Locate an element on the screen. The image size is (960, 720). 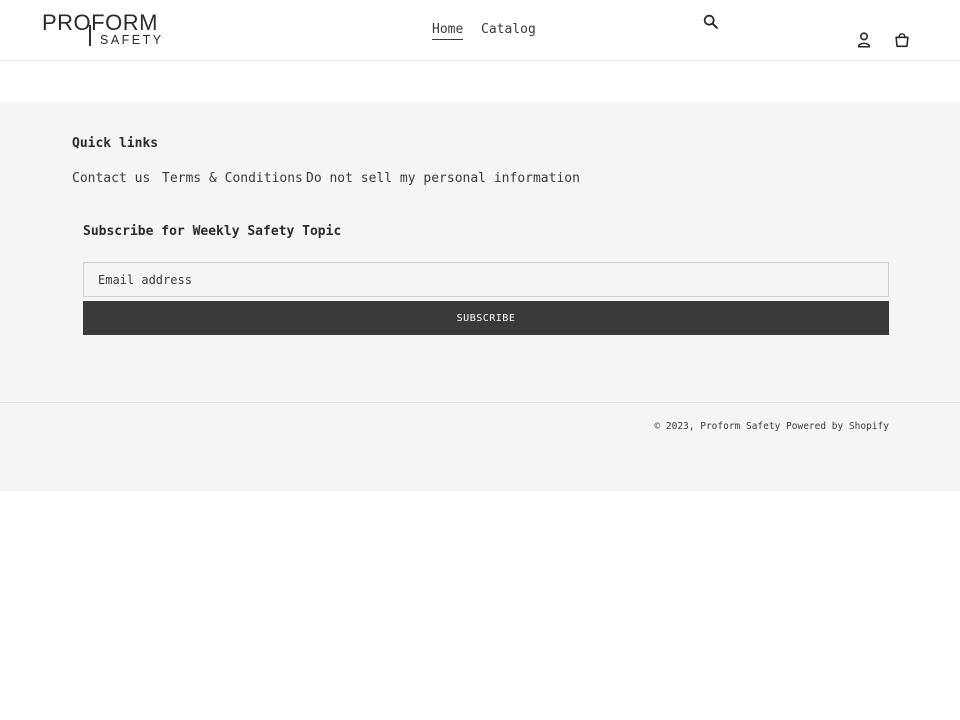
contact-us-link: Contact us is located at coordinates (111, 178).